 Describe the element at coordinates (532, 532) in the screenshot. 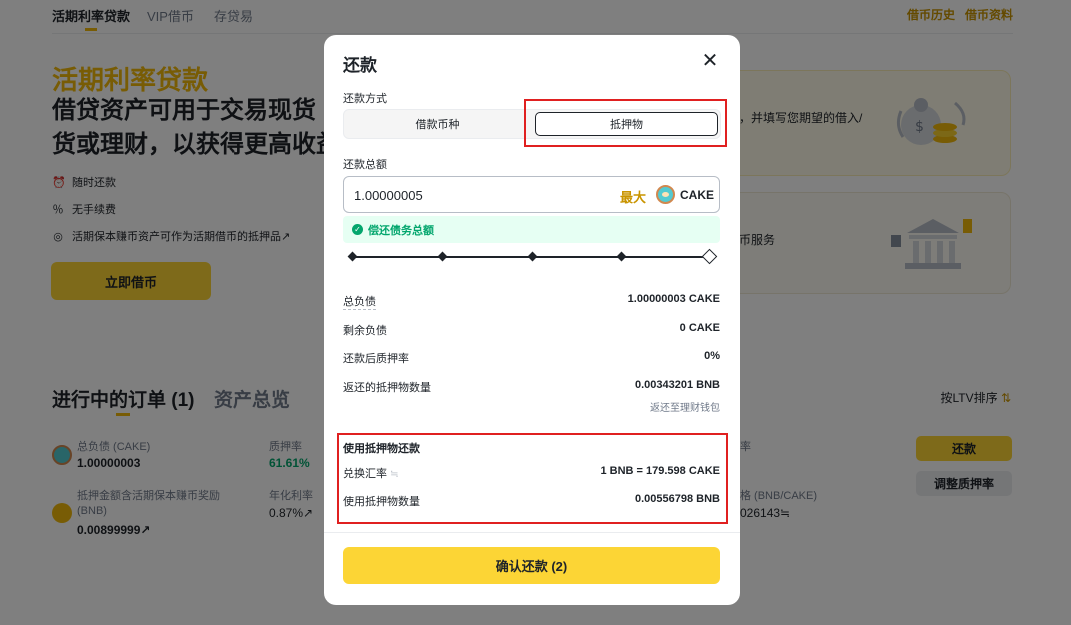

I see `modal-footer-divider` at that location.